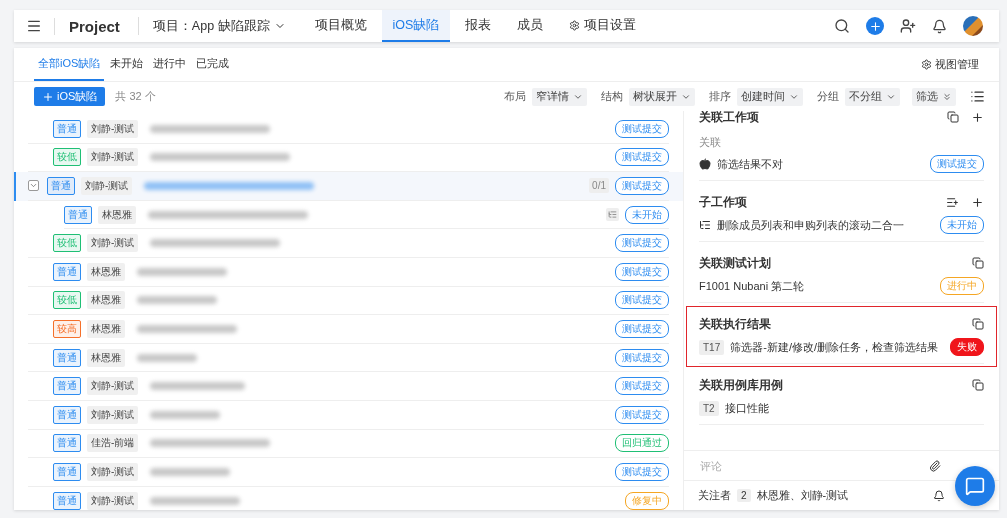  What do you see at coordinates (515, 96) in the screenshot?
I see `control-label: 布局` at bounding box center [515, 96].